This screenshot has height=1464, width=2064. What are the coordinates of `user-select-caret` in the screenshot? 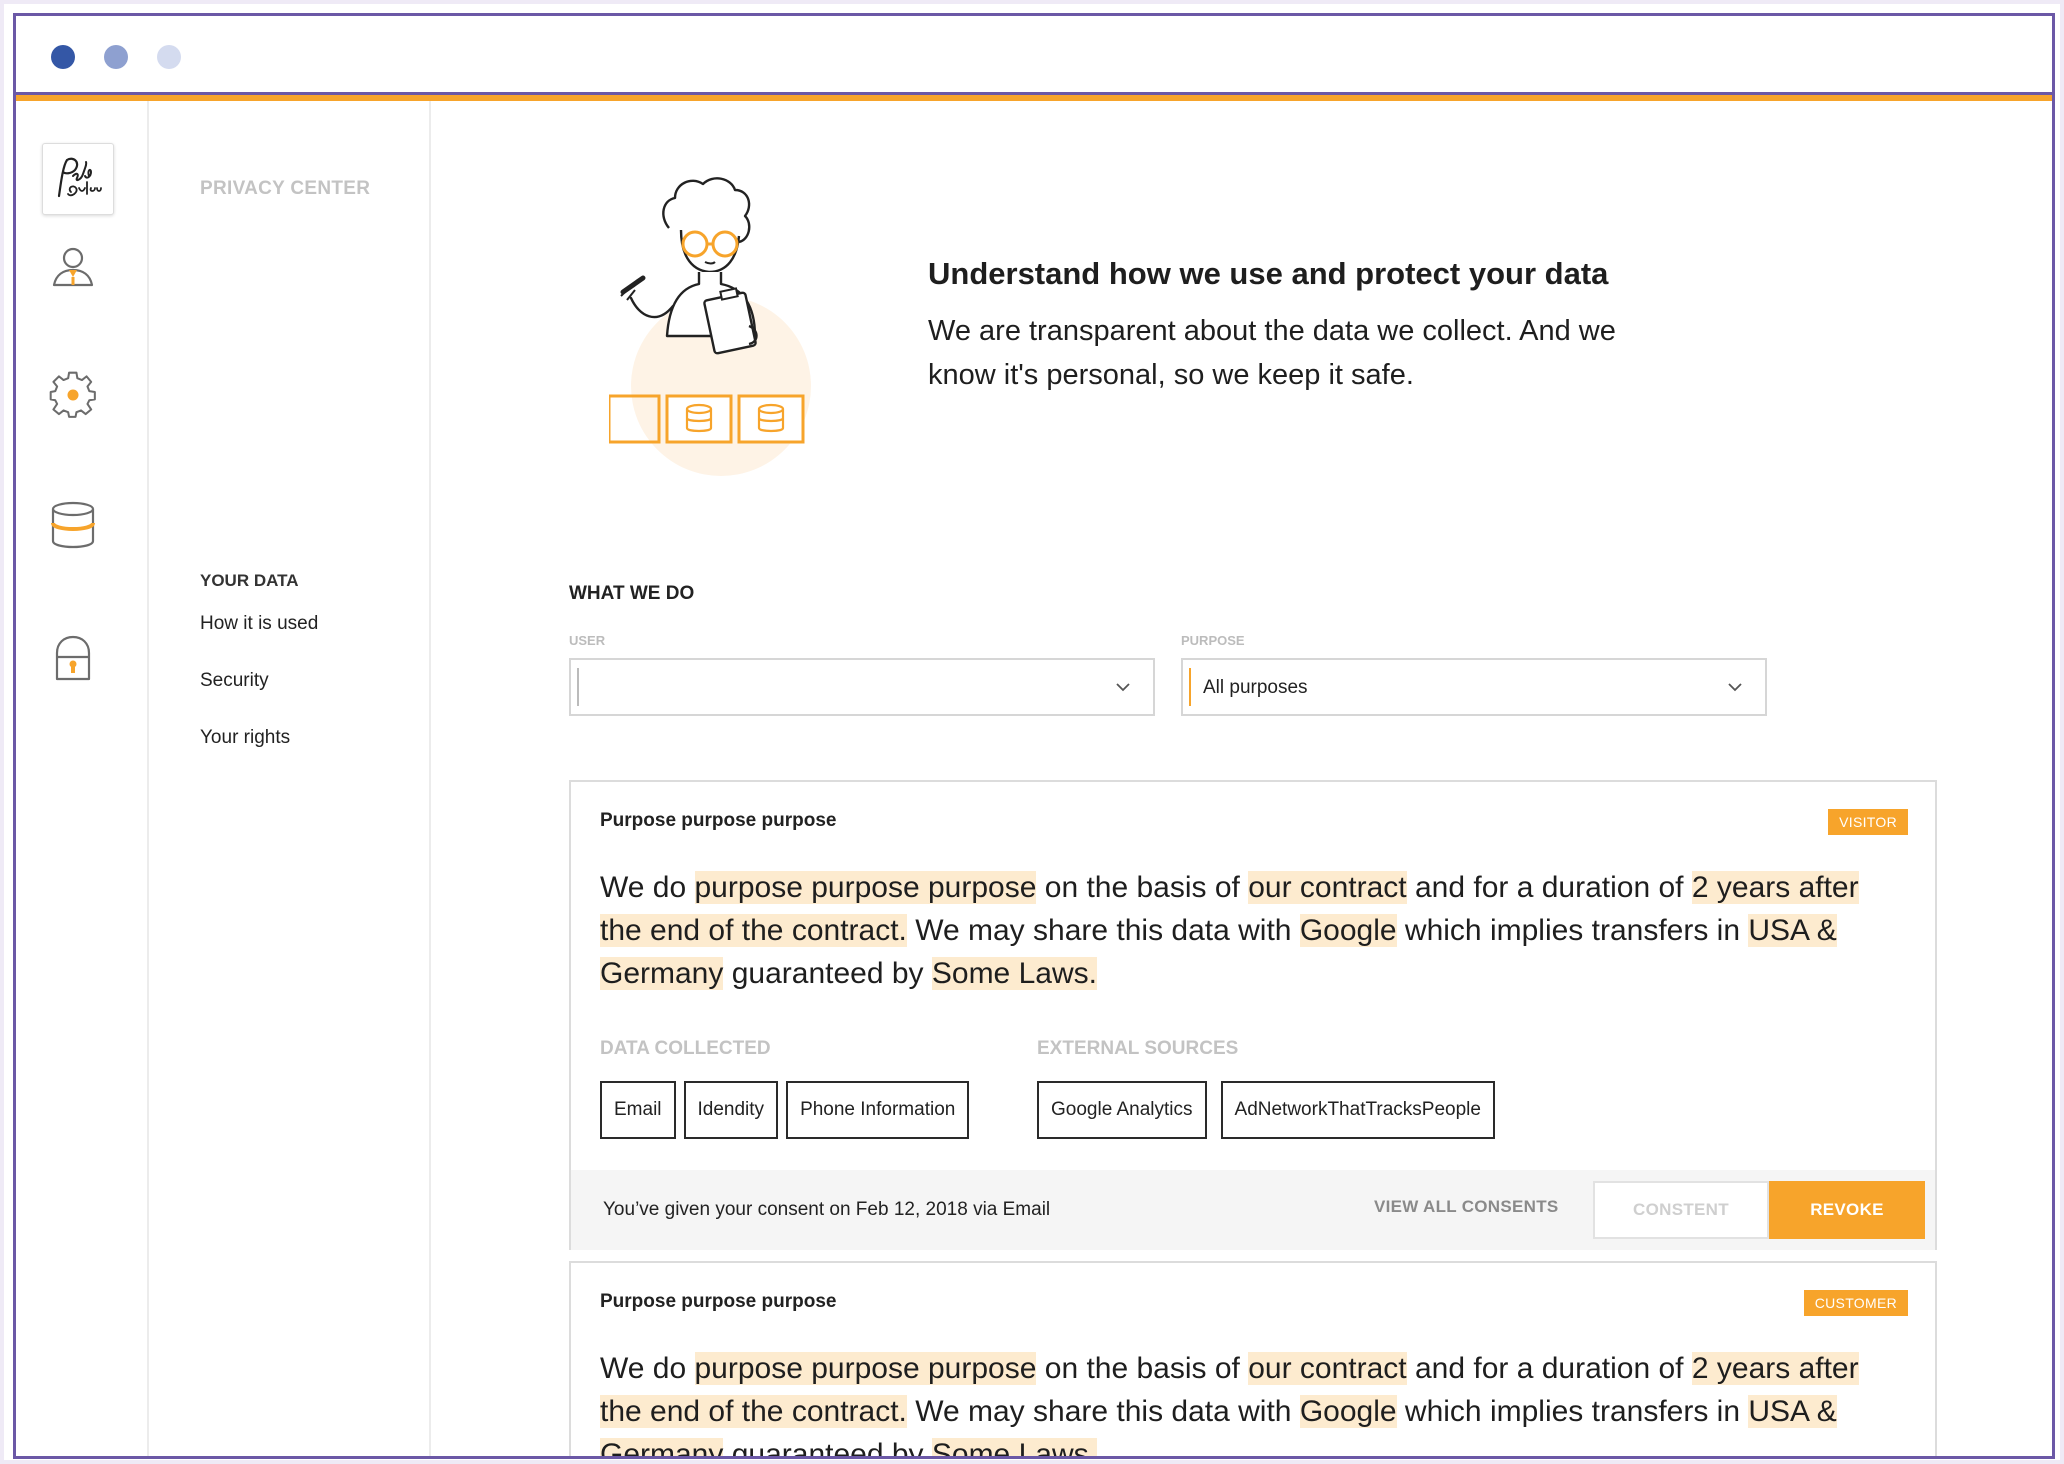 It's located at (578, 687).